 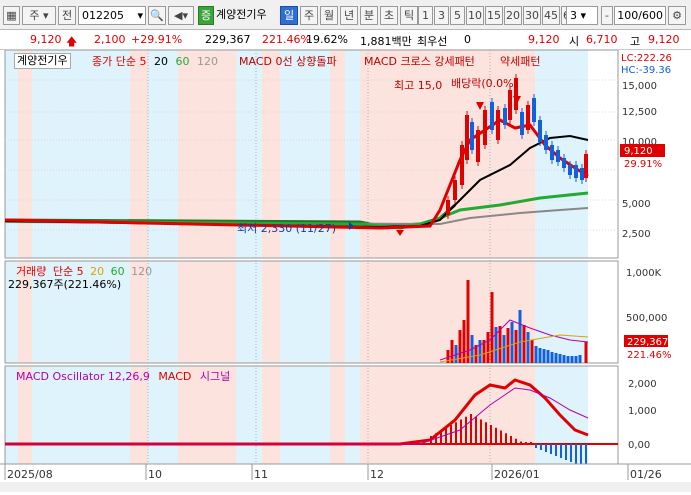 What do you see at coordinates (649, 355) in the screenshot?
I see `volume-pct-tag: 221.46%` at bounding box center [649, 355].